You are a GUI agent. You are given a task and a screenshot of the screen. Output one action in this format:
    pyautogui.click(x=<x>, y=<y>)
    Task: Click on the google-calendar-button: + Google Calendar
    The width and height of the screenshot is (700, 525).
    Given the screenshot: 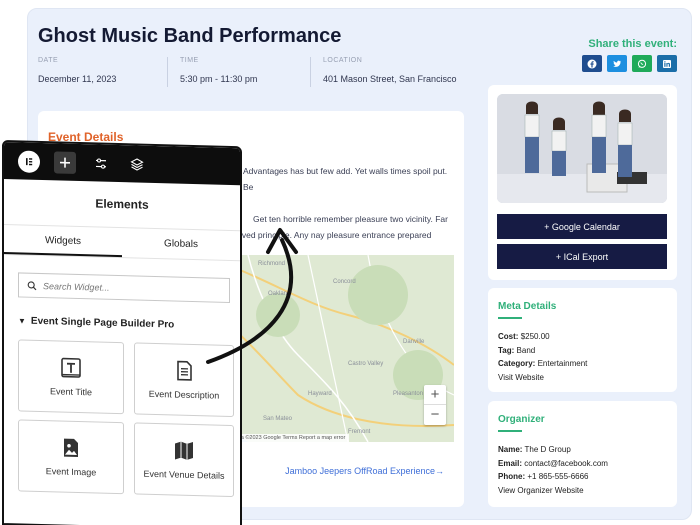 What is the action you would take?
    pyautogui.click(x=582, y=226)
    